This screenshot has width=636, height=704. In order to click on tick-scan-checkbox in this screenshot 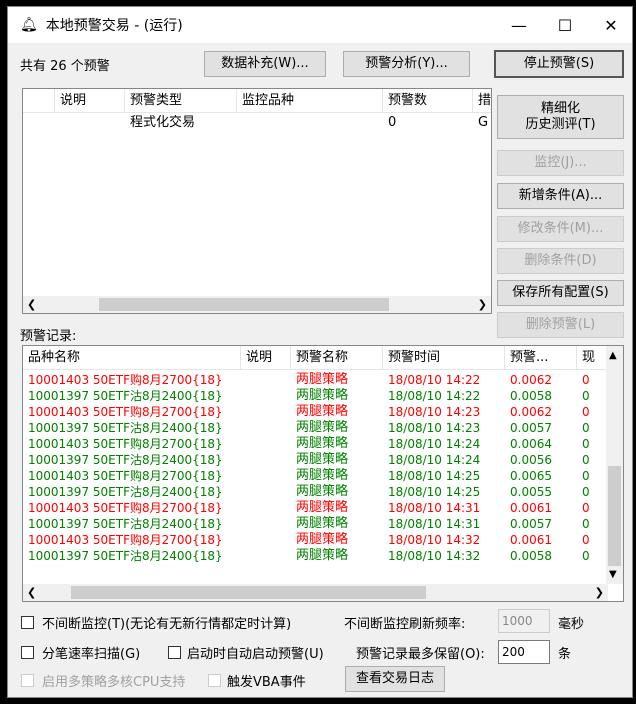, I will do `click(27, 652)`.